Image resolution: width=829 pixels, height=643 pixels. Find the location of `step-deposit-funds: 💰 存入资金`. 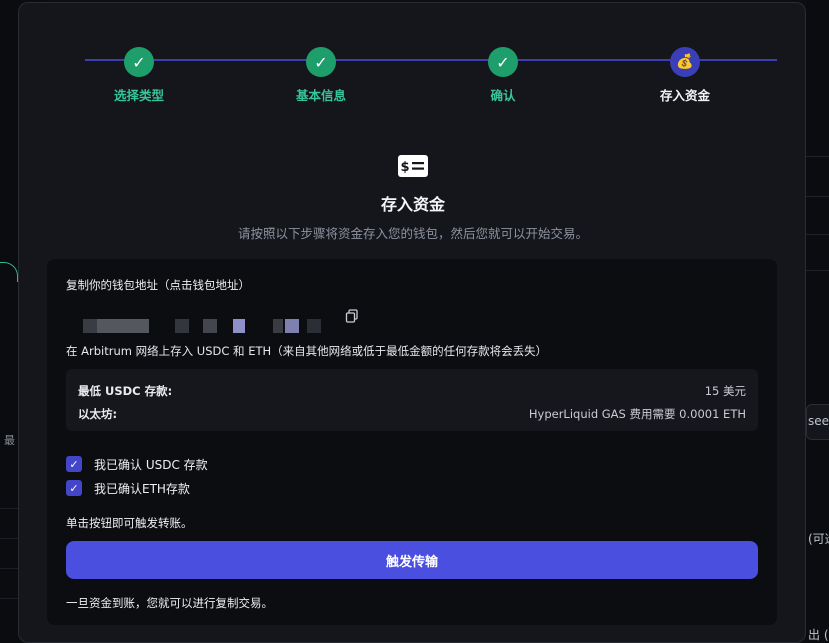

step-deposit-funds: 💰 存入资金 is located at coordinates (685, 75).